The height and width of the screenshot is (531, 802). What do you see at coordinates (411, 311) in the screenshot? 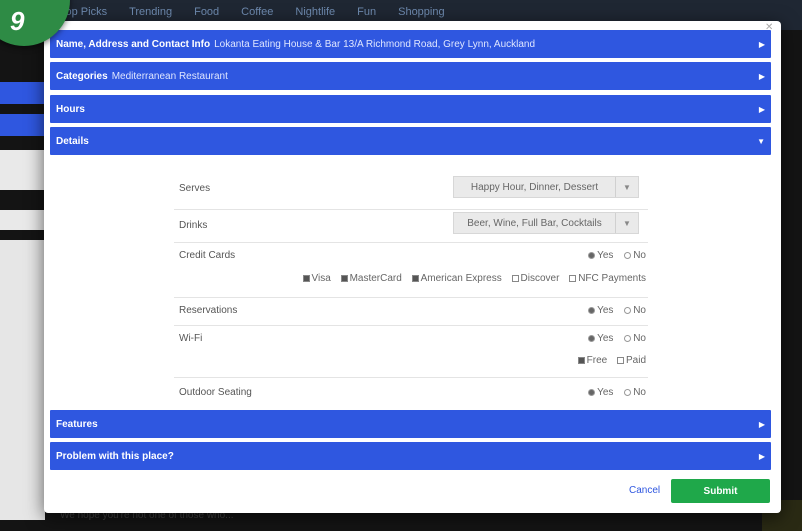
I see `reservations-row: Reservations Yes No` at bounding box center [411, 311].